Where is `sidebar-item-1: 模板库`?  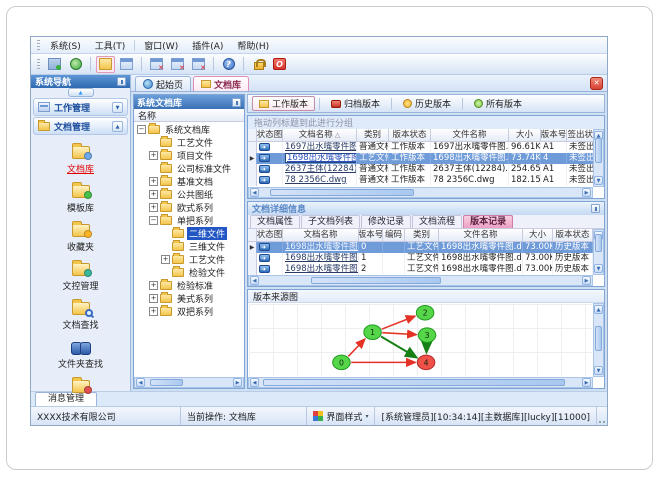 sidebar-item-1: 模板库 is located at coordinates (81, 197).